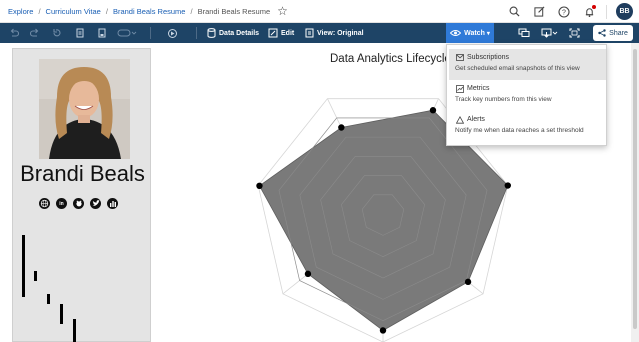  I want to click on favorite-star-icon: ☆, so click(282, 11).